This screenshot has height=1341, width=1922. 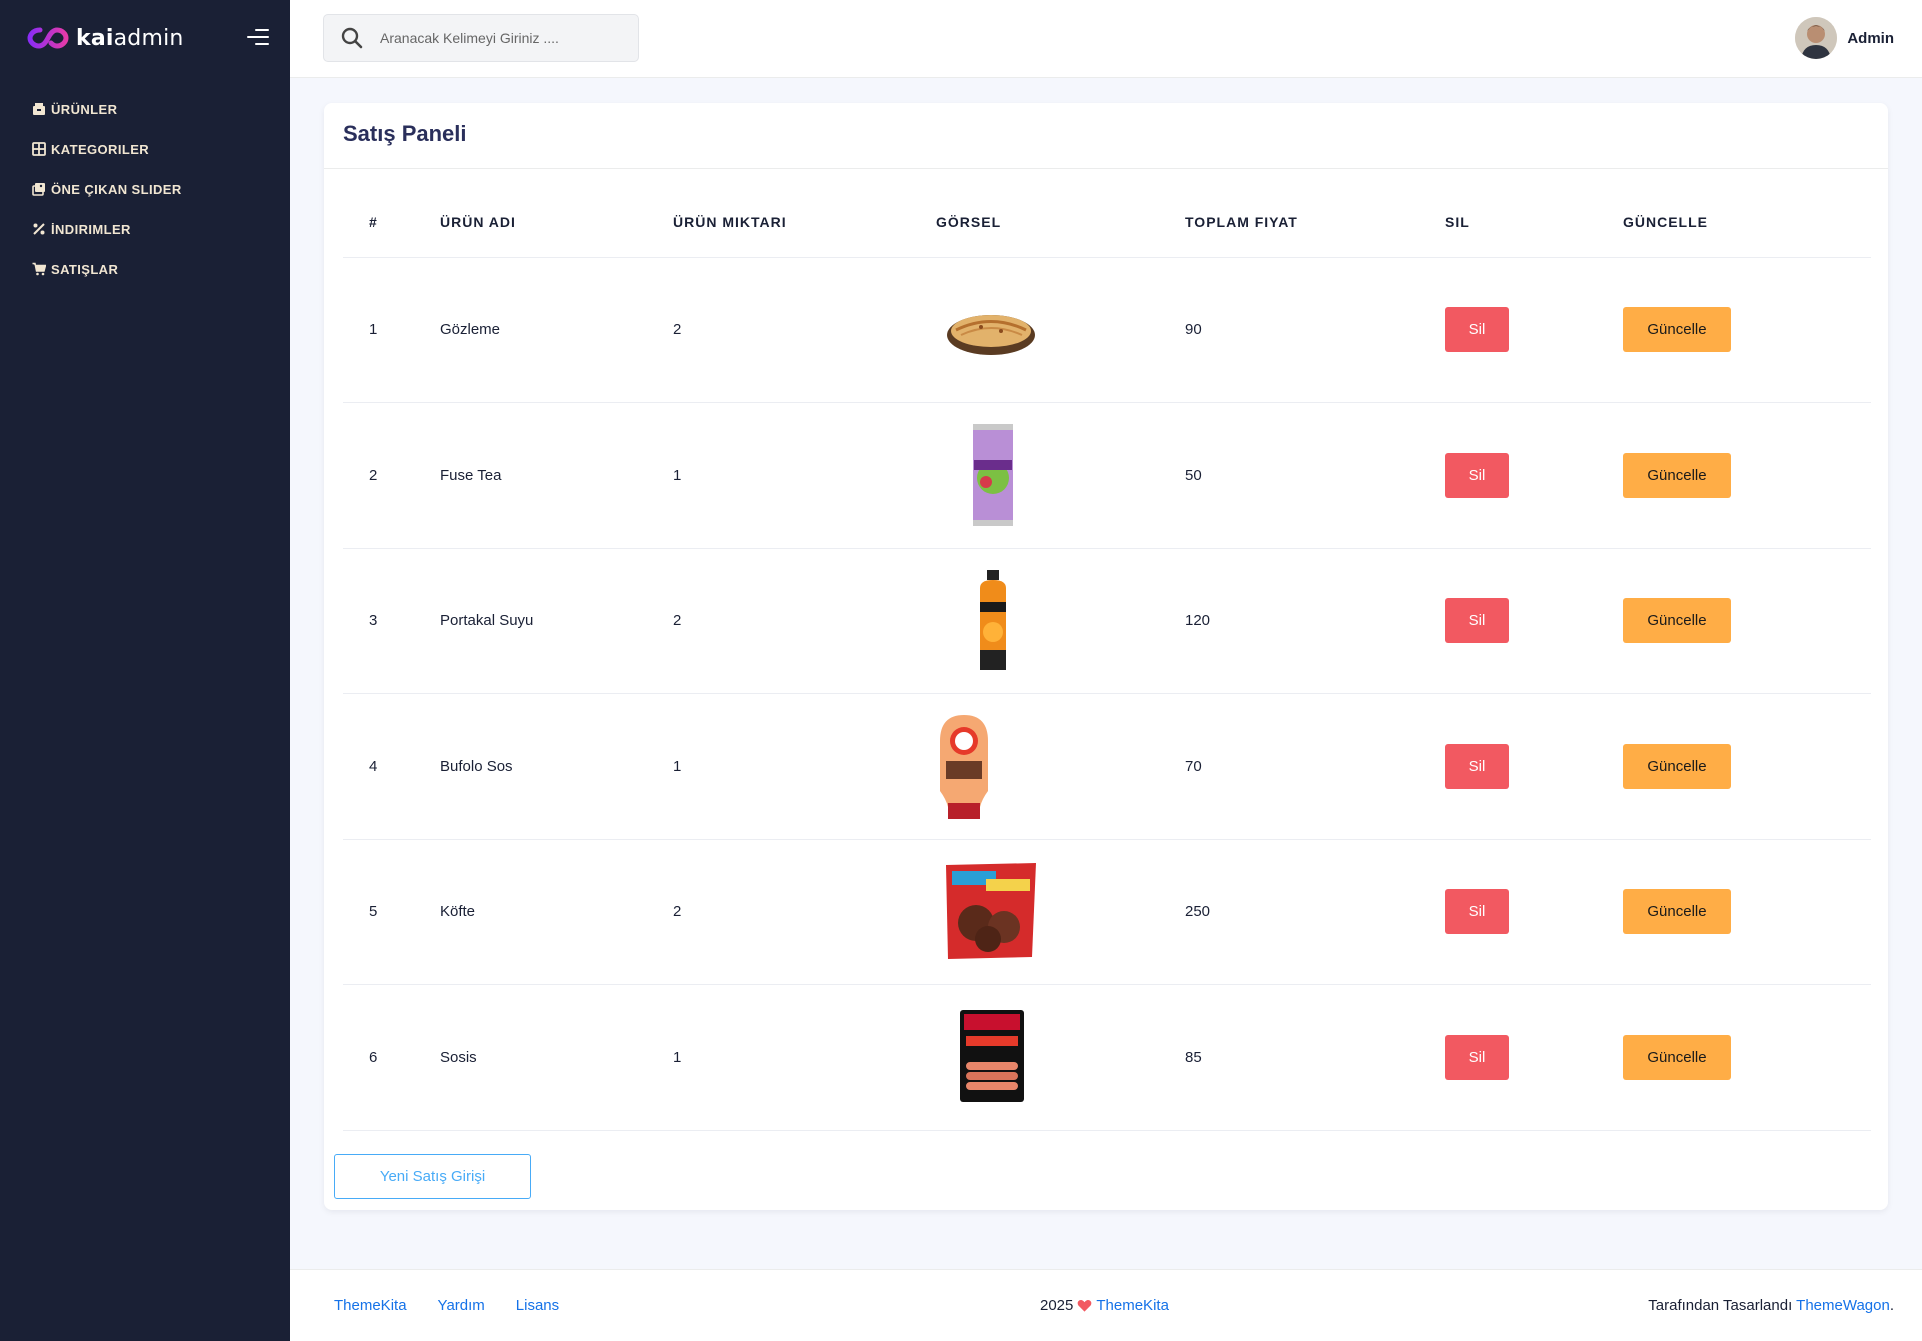 What do you see at coordinates (48, 38) in the screenshot?
I see `infinity-logo-icon` at bounding box center [48, 38].